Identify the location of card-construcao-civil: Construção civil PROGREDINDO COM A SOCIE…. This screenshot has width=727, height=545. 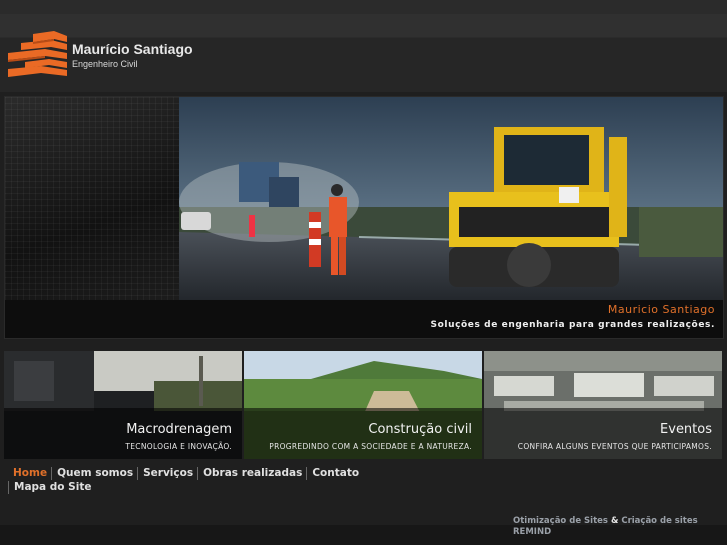
(363, 405).